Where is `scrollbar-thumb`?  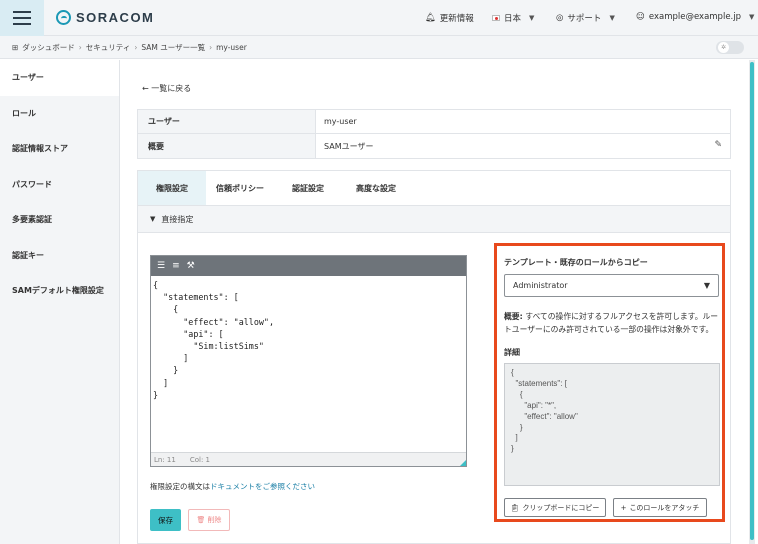 scrollbar-thumb is located at coordinates (752, 301).